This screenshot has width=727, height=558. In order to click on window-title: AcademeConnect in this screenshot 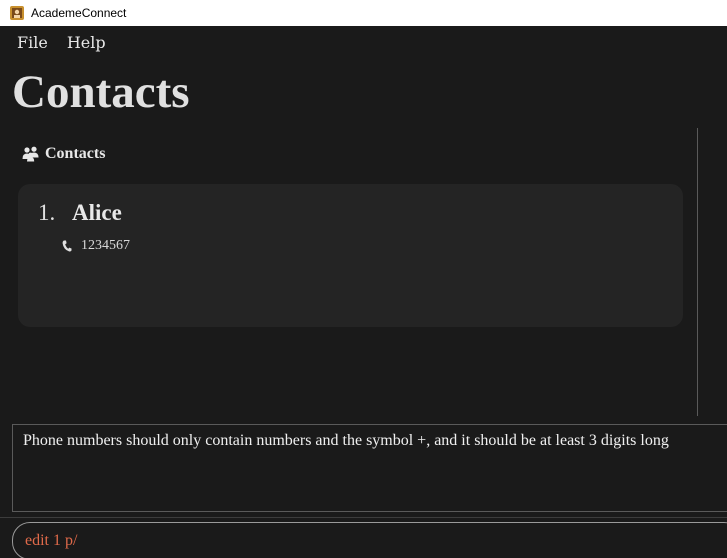, I will do `click(79, 13)`.